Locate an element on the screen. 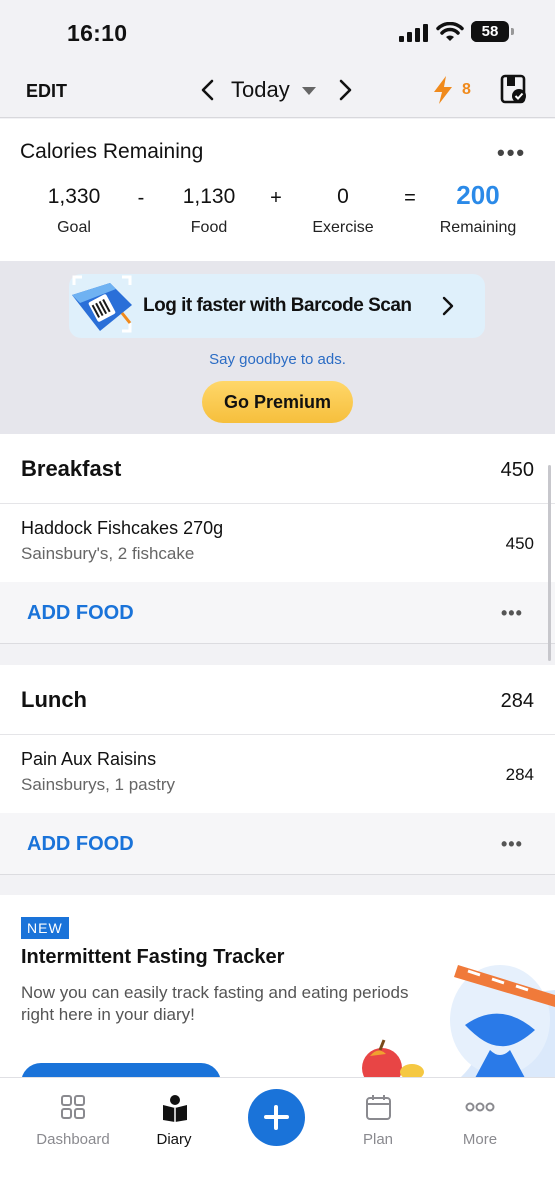 The height and width of the screenshot is (1200, 555). food-entry-name: Pain Aux Raisins is located at coordinates (88, 759).